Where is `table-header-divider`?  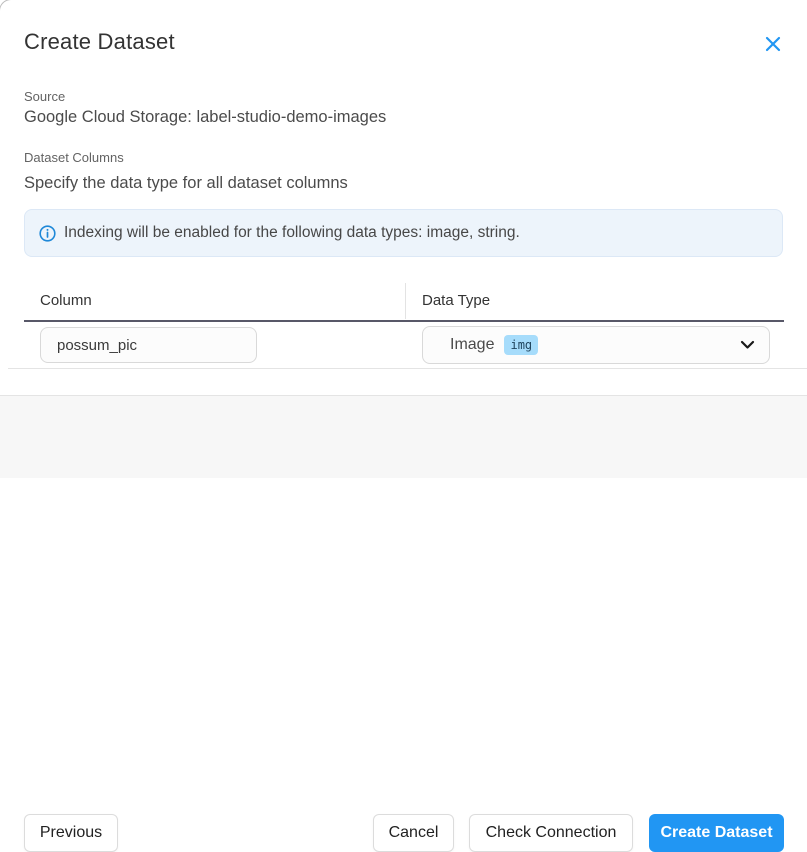
table-header-divider is located at coordinates (405, 301).